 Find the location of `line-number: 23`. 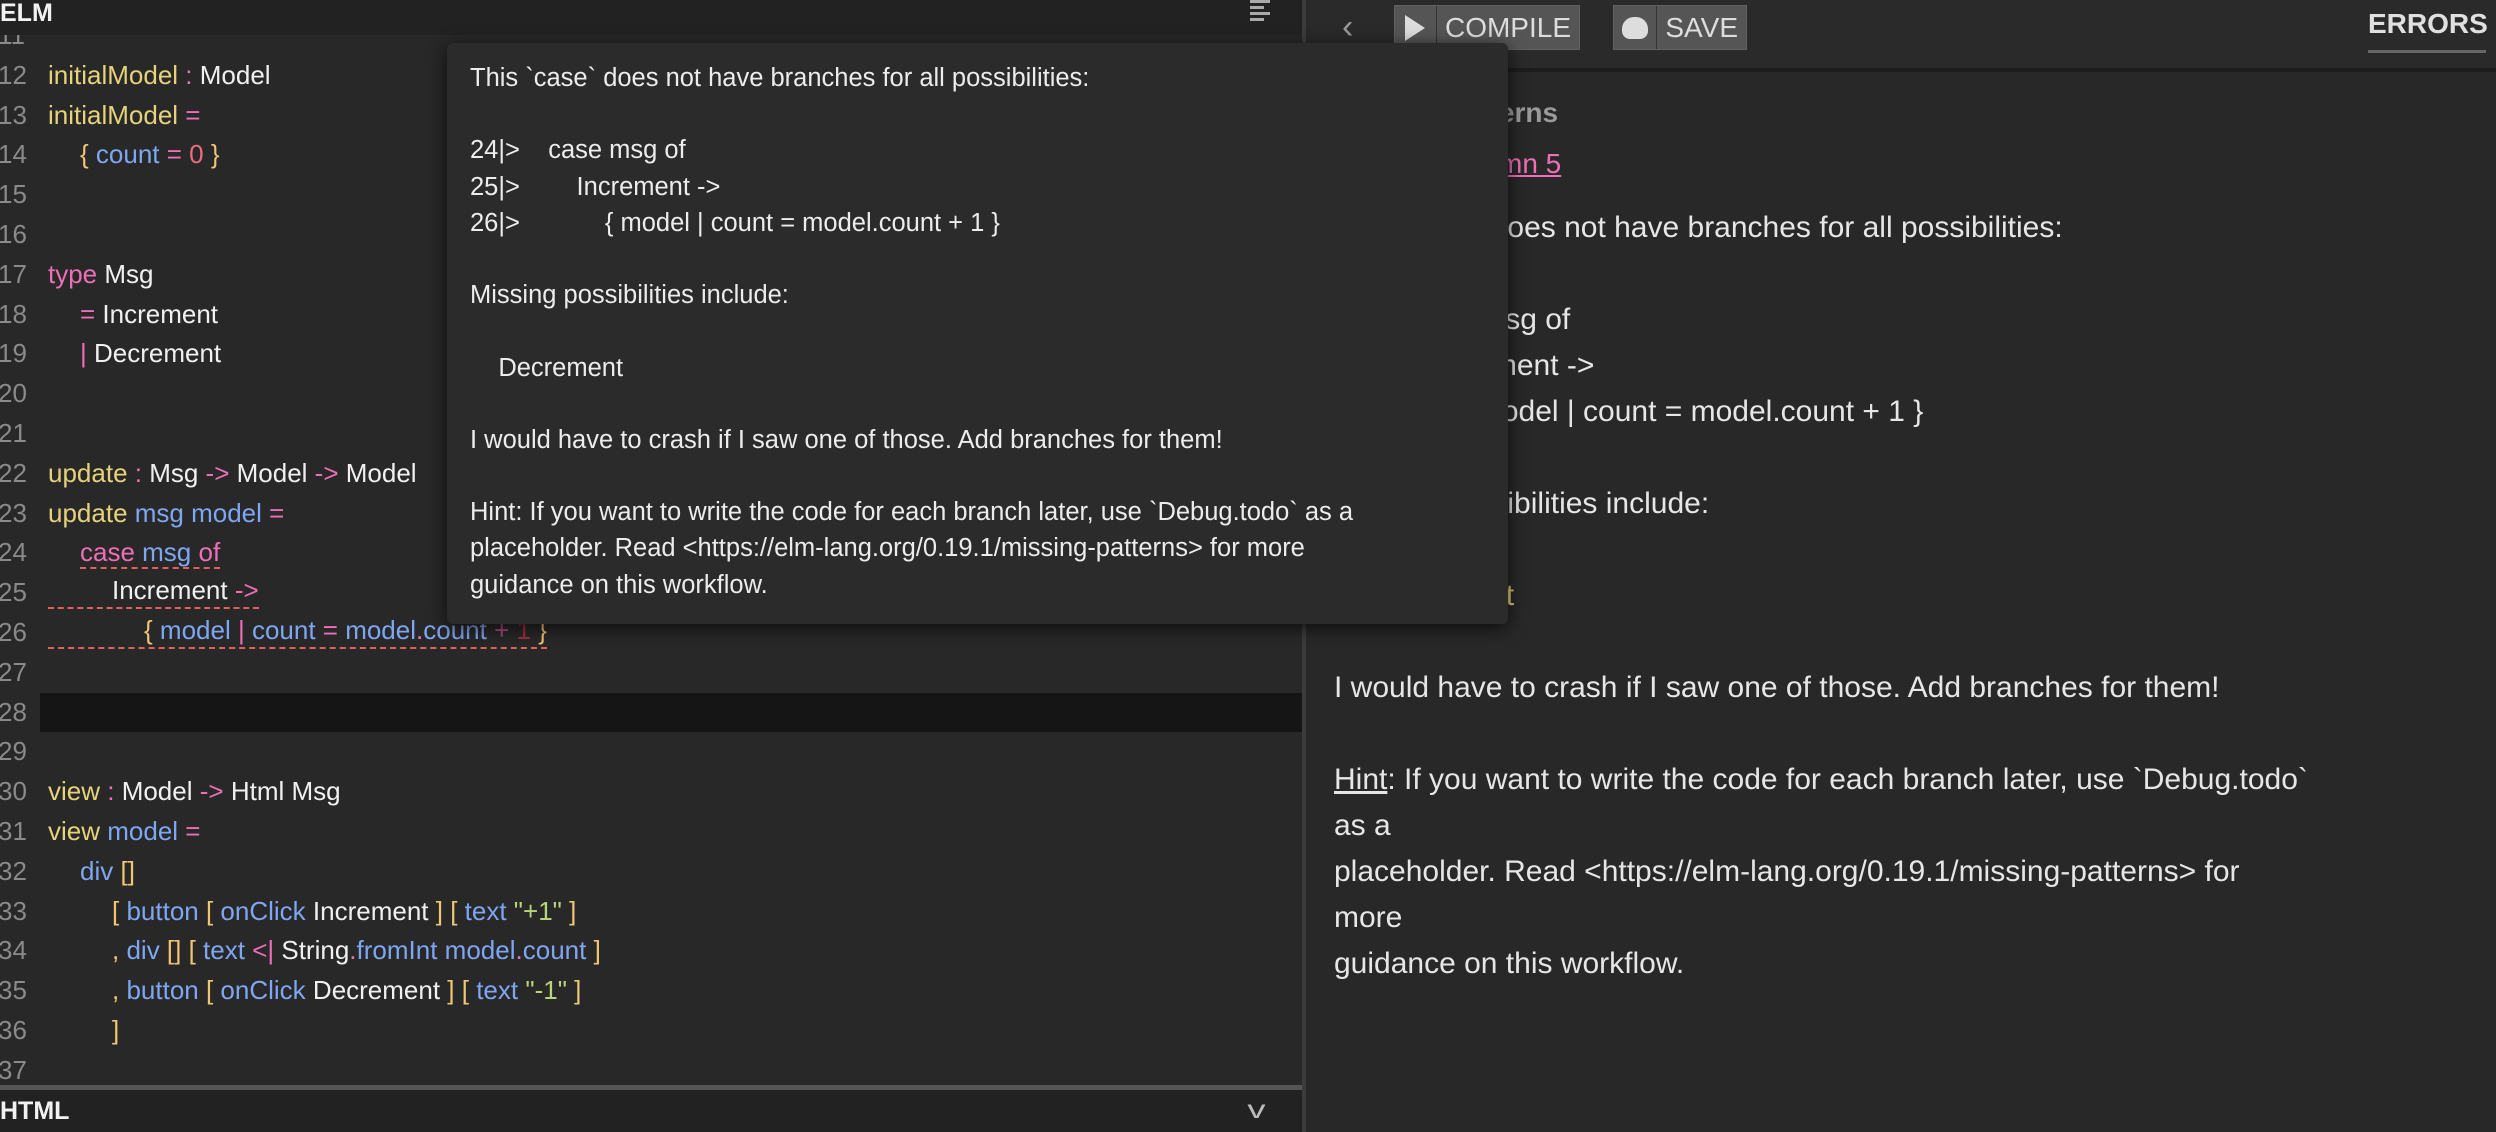

line-number: 23 is located at coordinates (13, 512).